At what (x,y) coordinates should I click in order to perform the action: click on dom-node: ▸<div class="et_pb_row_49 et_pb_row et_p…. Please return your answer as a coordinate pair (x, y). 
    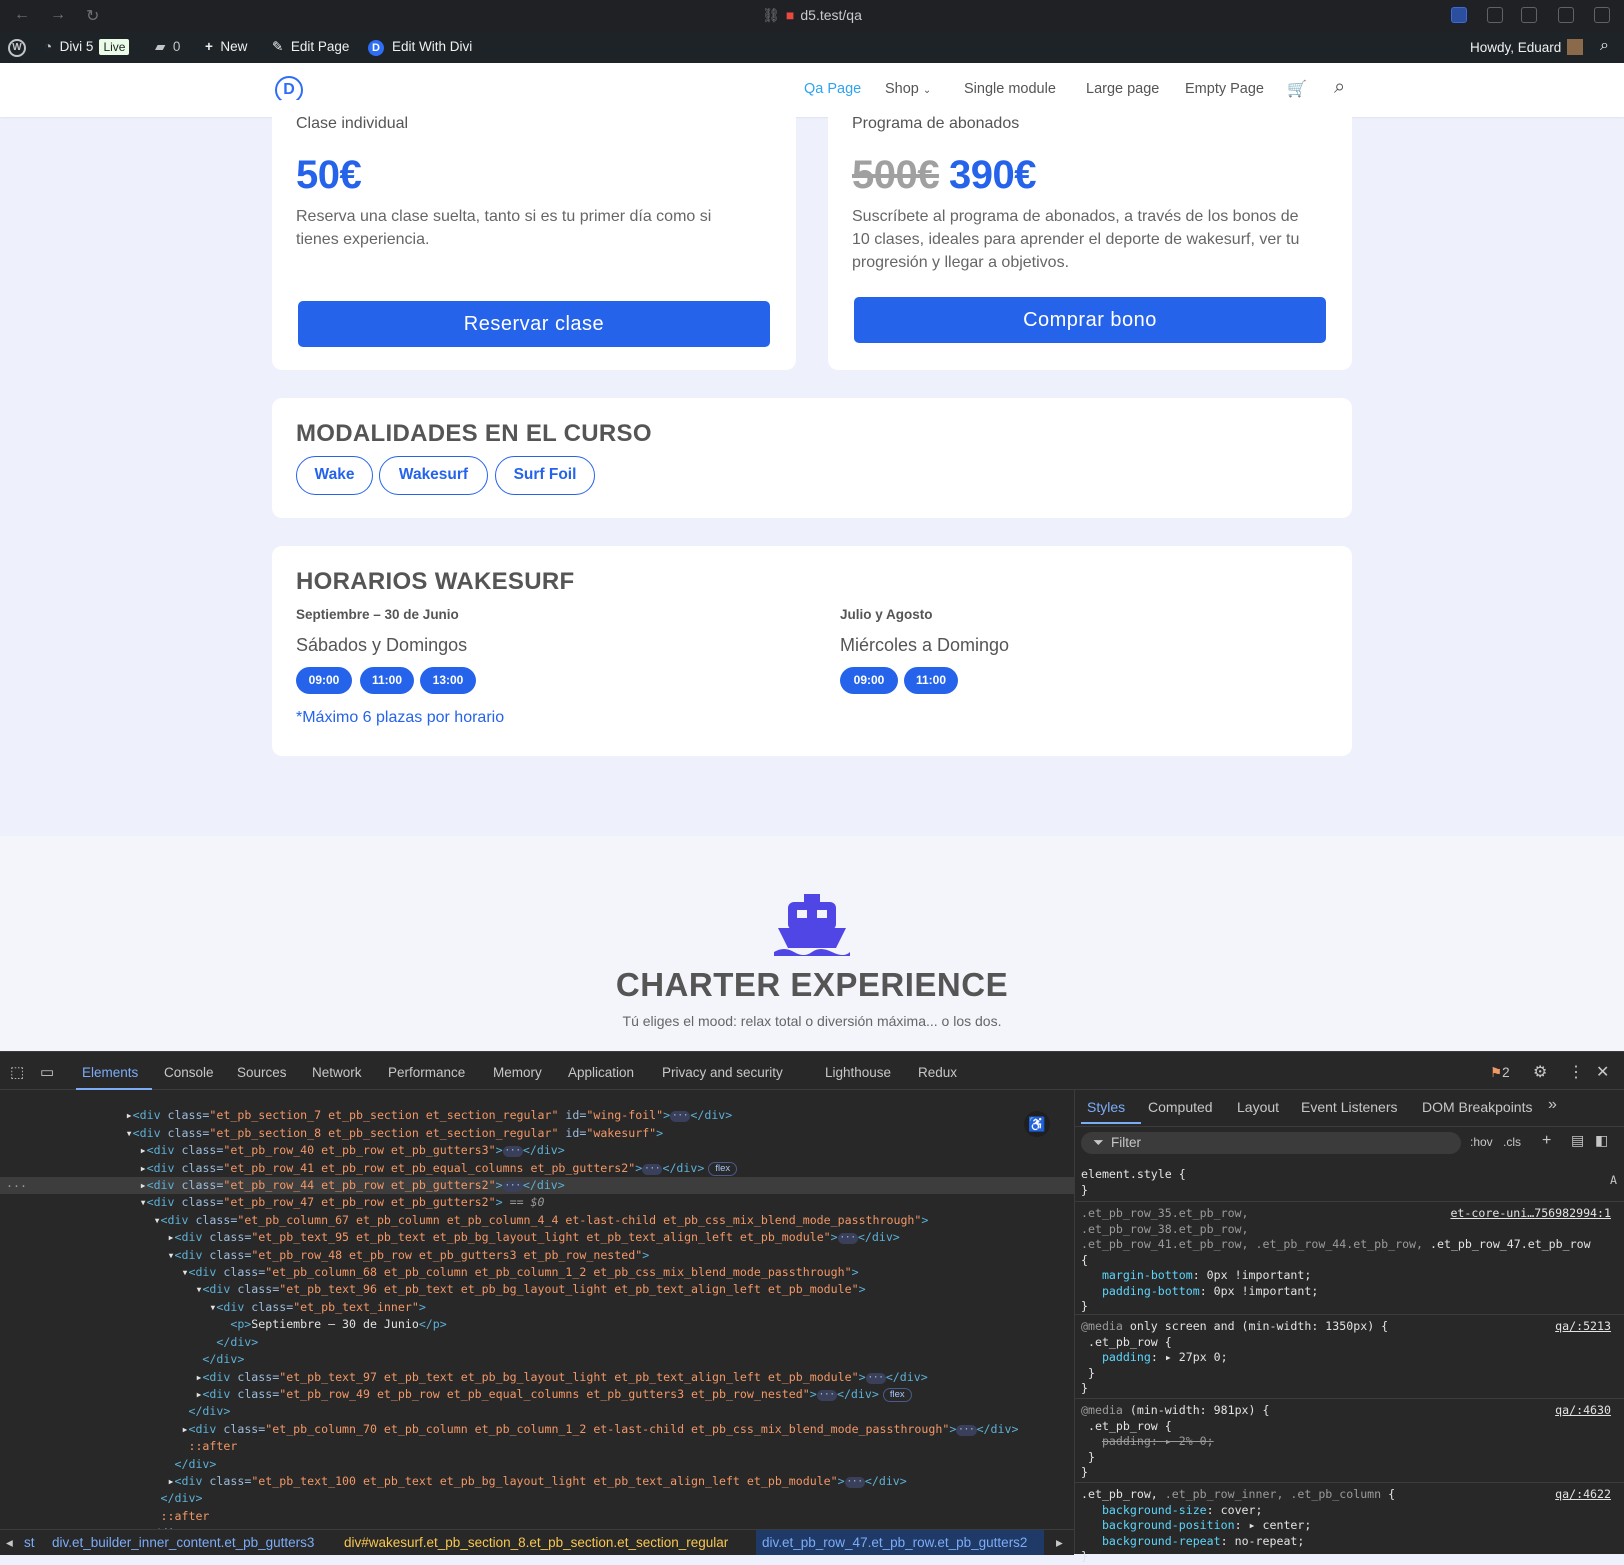
    Looking at the image, I should click on (456, 1394).